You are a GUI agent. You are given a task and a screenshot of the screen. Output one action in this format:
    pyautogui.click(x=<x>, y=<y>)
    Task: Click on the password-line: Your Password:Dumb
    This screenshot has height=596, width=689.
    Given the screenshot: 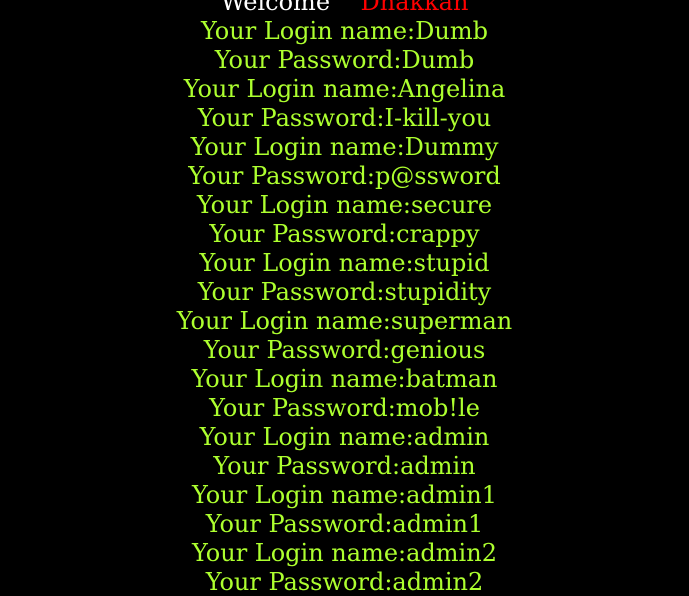 What is the action you would take?
    pyautogui.click(x=344, y=60)
    